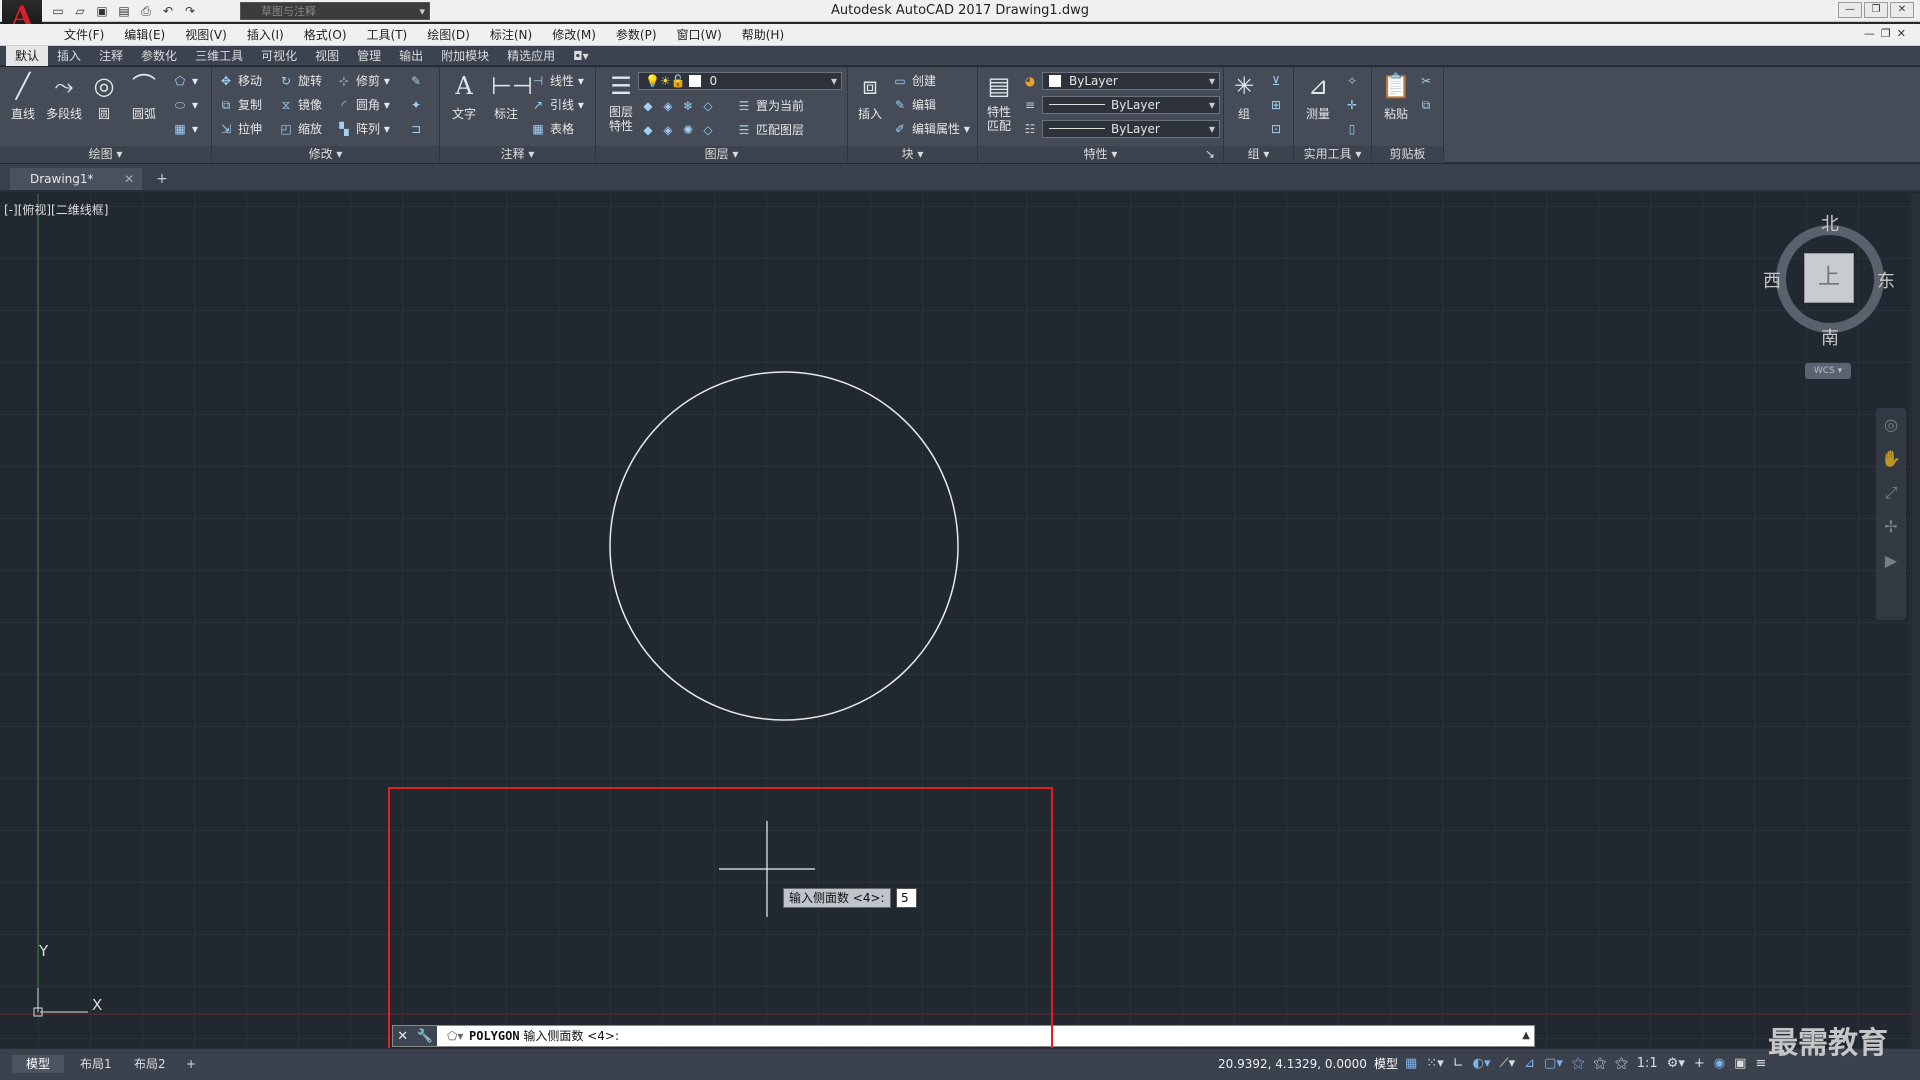 The image size is (1920, 1080). Describe the element at coordinates (1850, 10) in the screenshot. I see `minimize-icon: —` at that location.